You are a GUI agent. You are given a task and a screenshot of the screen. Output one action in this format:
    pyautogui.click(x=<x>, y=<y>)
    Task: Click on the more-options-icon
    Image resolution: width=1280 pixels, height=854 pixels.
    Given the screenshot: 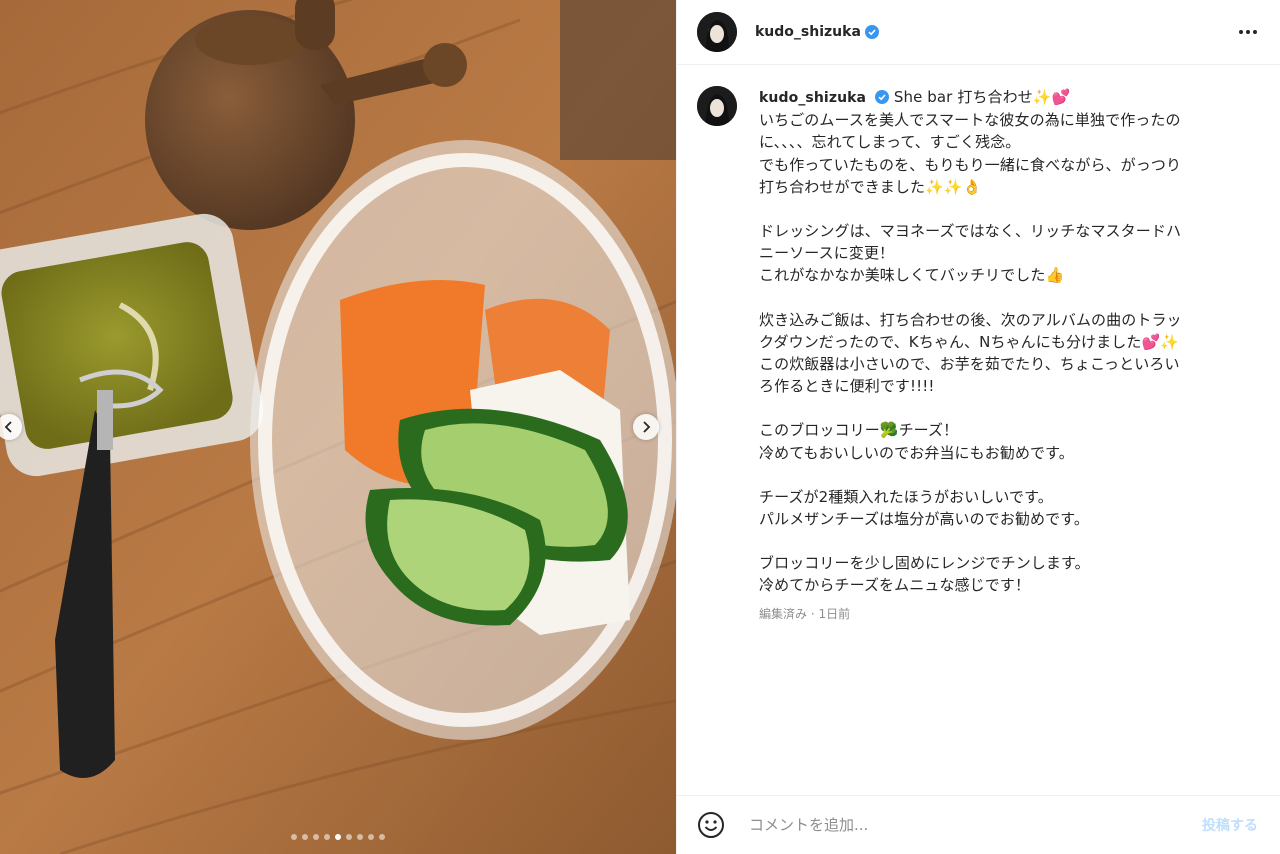 What is the action you would take?
    pyautogui.click(x=1248, y=32)
    